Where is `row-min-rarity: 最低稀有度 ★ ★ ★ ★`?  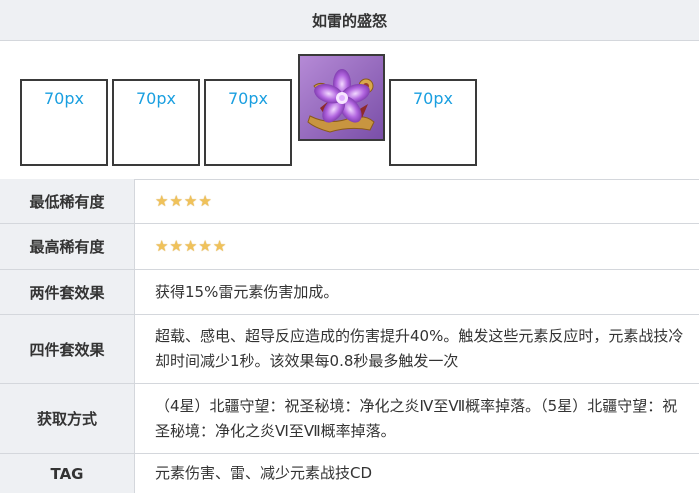 row-min-rarity: 最低稀有度 ★ ★ ★ ★ is located at coordinates (349, 201).